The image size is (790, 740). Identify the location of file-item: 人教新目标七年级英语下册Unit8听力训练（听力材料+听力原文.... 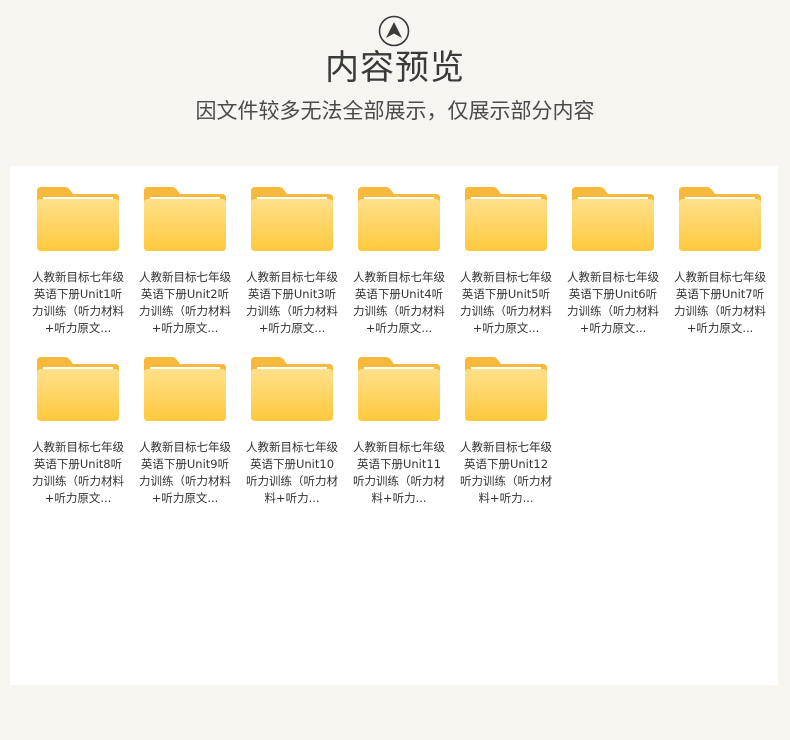
(81, 436).